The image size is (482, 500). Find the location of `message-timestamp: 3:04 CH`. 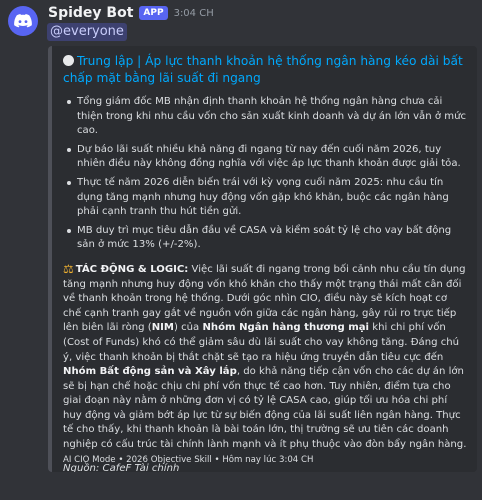

message-timestamp: 3:04 CH is located at coordinates (194, 13).